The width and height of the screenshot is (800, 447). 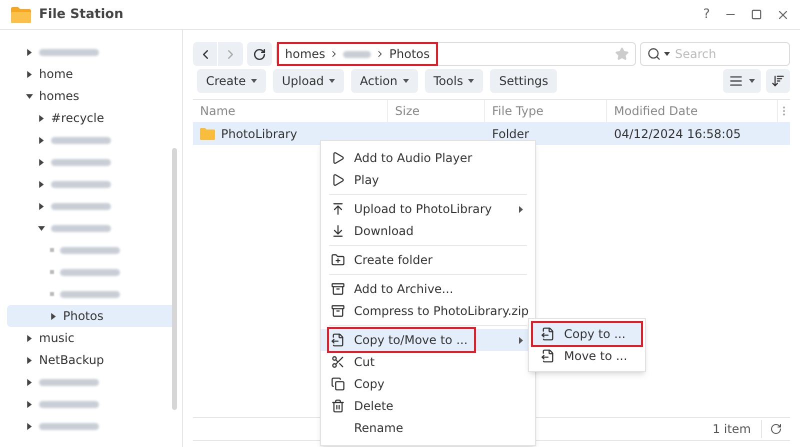 I want to click on sort-button, so click(x=778, y=81).